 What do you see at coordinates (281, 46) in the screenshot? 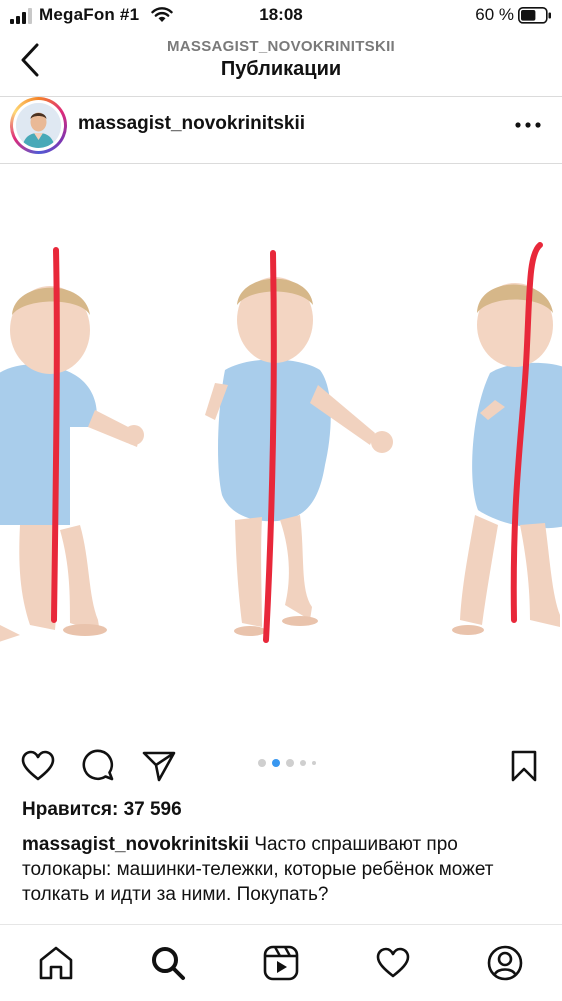
I see `nav-subtitle: MASSAGIST_NOVOKRINITSKII` at bounding box center [281, 46].